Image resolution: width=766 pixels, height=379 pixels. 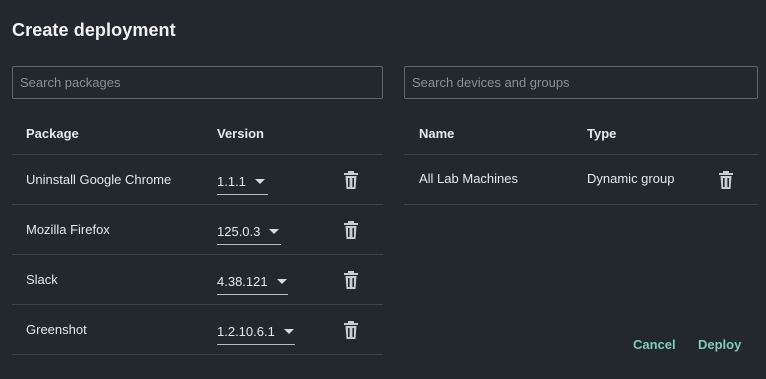 I want to click on devices-table: Name Type All Lab Machines Dynamic group, so click(x=581, y=158).